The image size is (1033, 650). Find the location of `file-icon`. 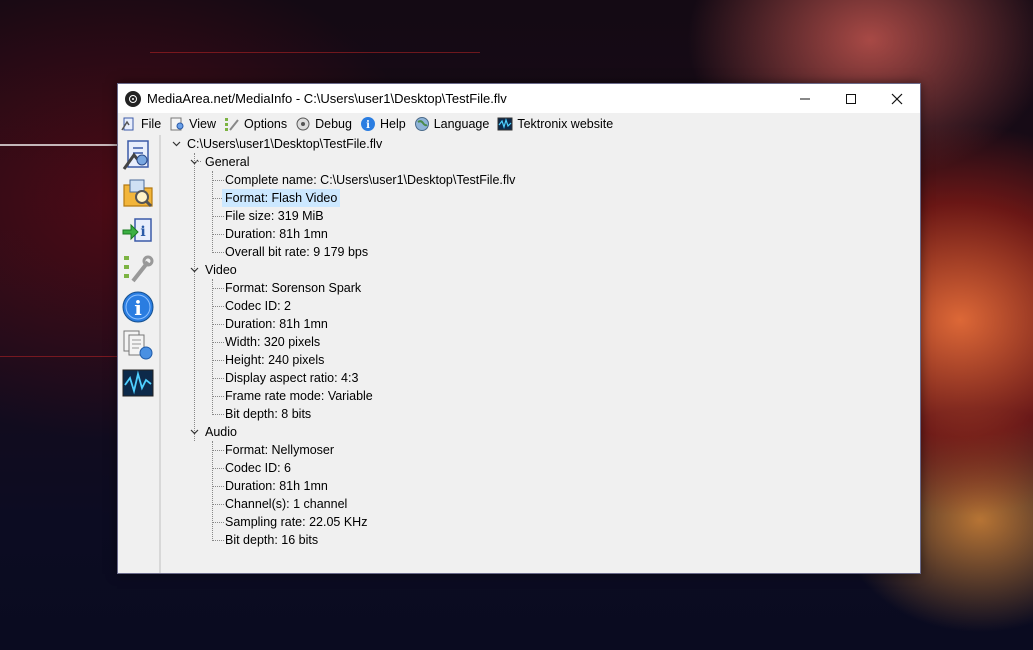

file-icon is located at coordinates (127, 124).